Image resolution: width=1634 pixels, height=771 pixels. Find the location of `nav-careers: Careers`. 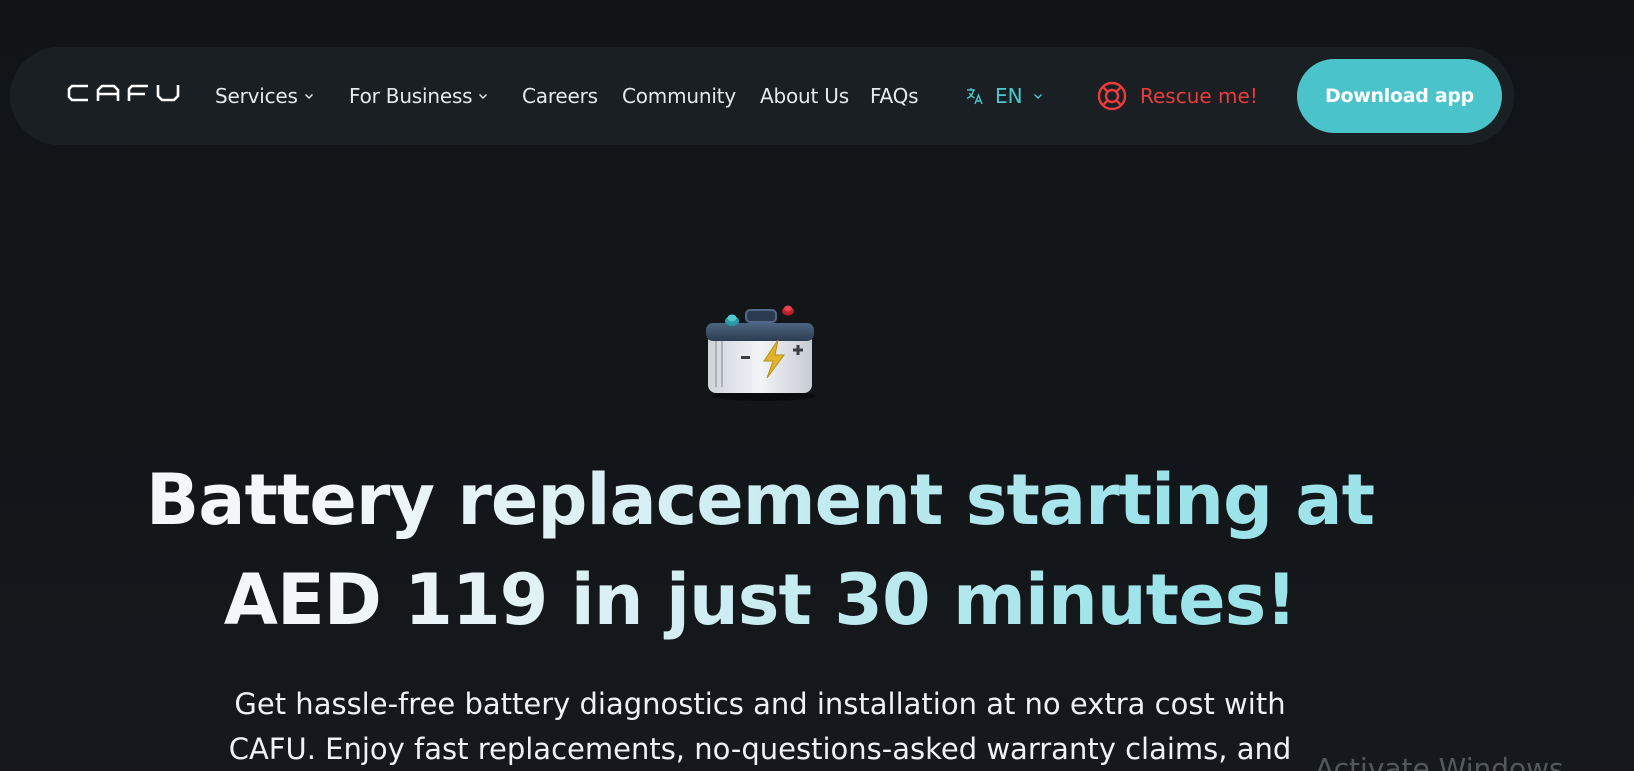

nav-careers: Careers is located at coordinates (560, 96).